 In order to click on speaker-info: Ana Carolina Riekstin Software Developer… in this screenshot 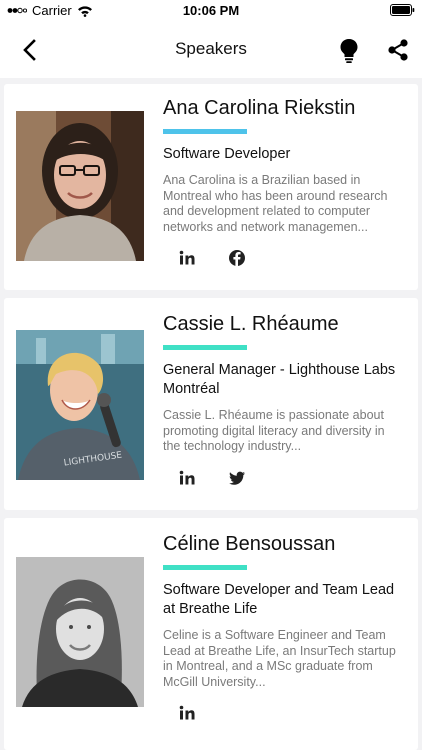, I will do `click(283, 182)`.